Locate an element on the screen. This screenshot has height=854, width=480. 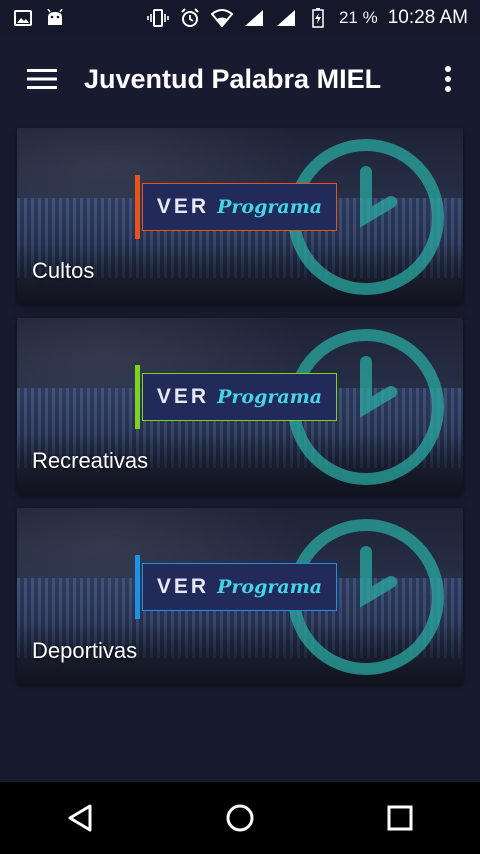
image-icon is located at coordinates (23, 18).